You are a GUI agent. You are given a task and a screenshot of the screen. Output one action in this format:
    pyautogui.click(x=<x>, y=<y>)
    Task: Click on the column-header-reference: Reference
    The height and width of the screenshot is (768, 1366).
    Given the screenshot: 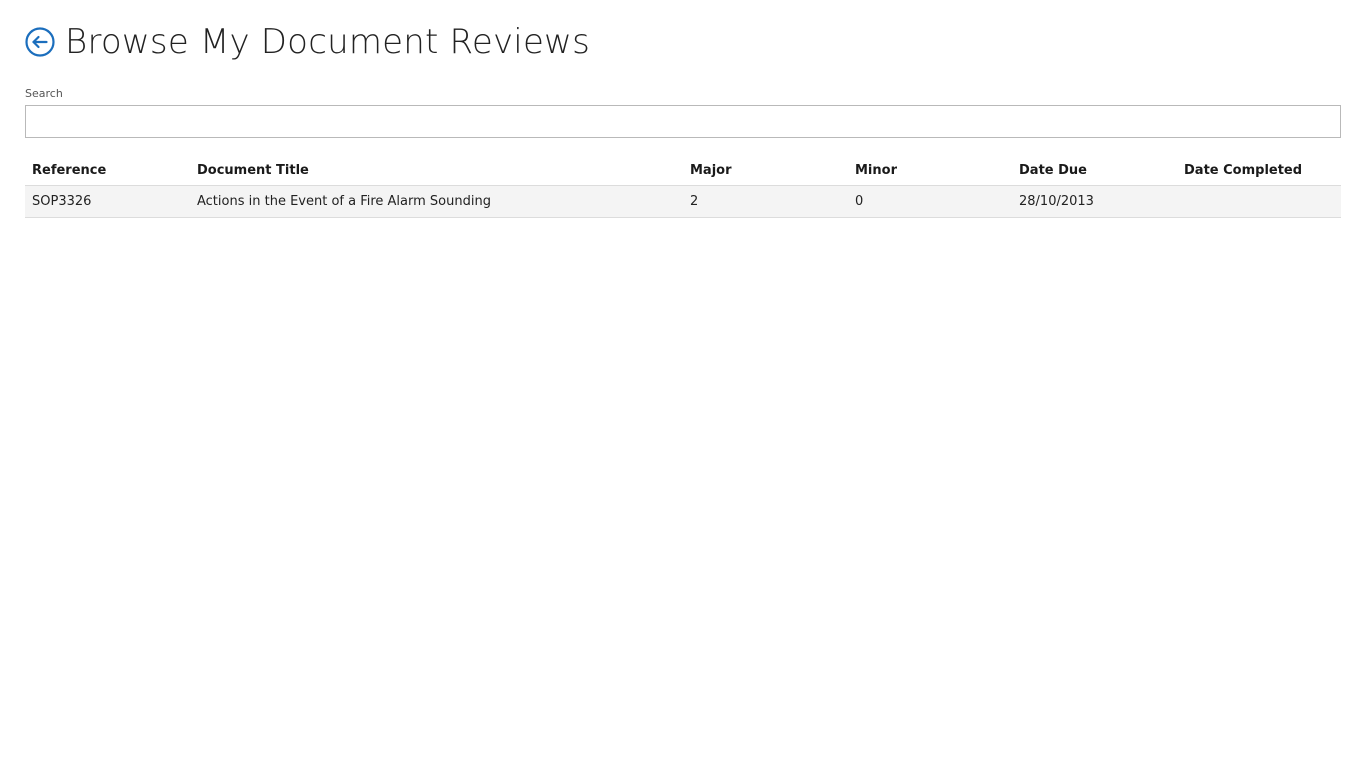 What is the action you would take?
    pyautogui.click(x=107, y=170)
    